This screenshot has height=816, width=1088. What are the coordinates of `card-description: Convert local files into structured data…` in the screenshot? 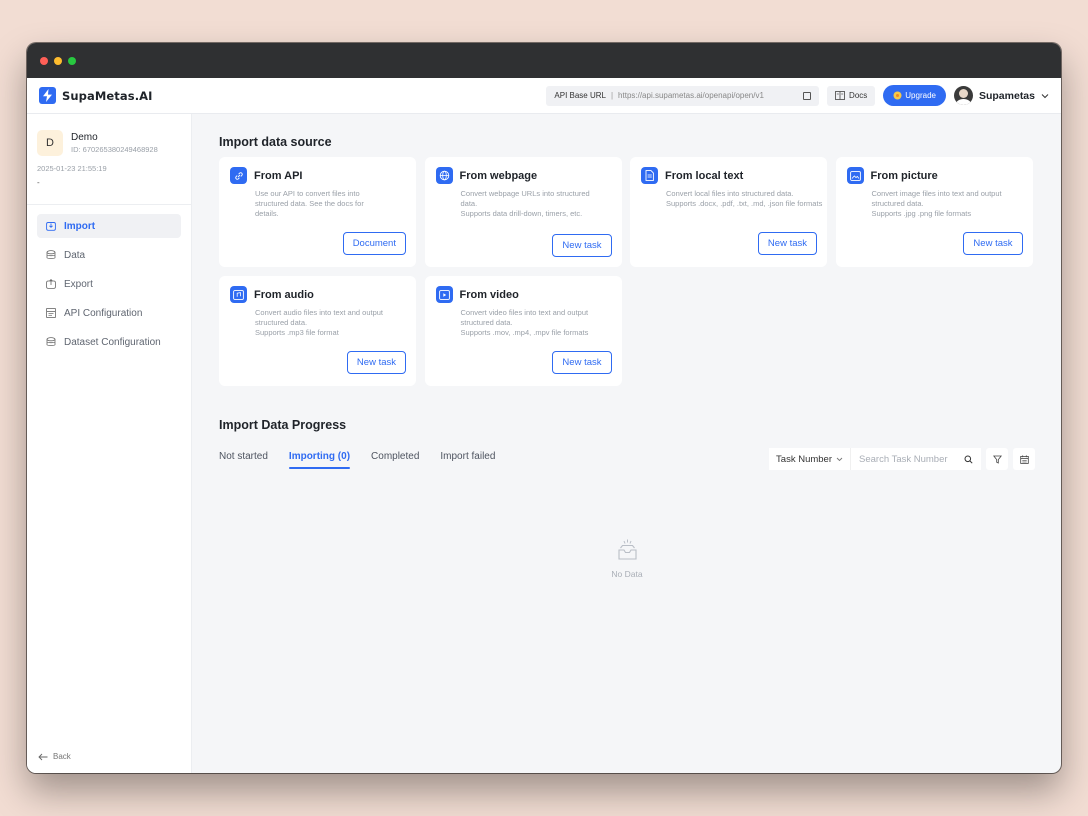 It's located at (744, 198).